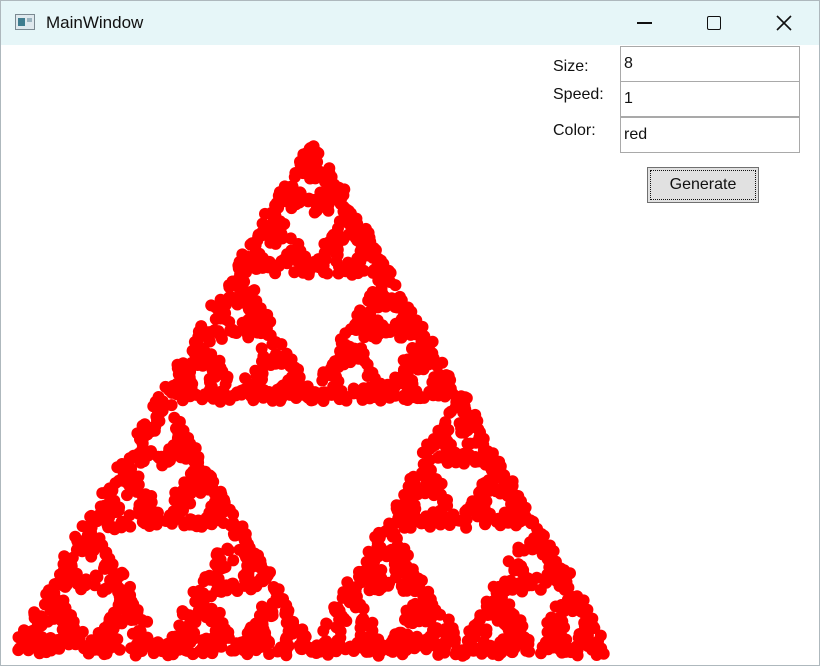 The width and height of the screenshot is (820, 666). Describe the element at coordinates (714, 23) in the screenshot. I see `maximize-button` at that location.